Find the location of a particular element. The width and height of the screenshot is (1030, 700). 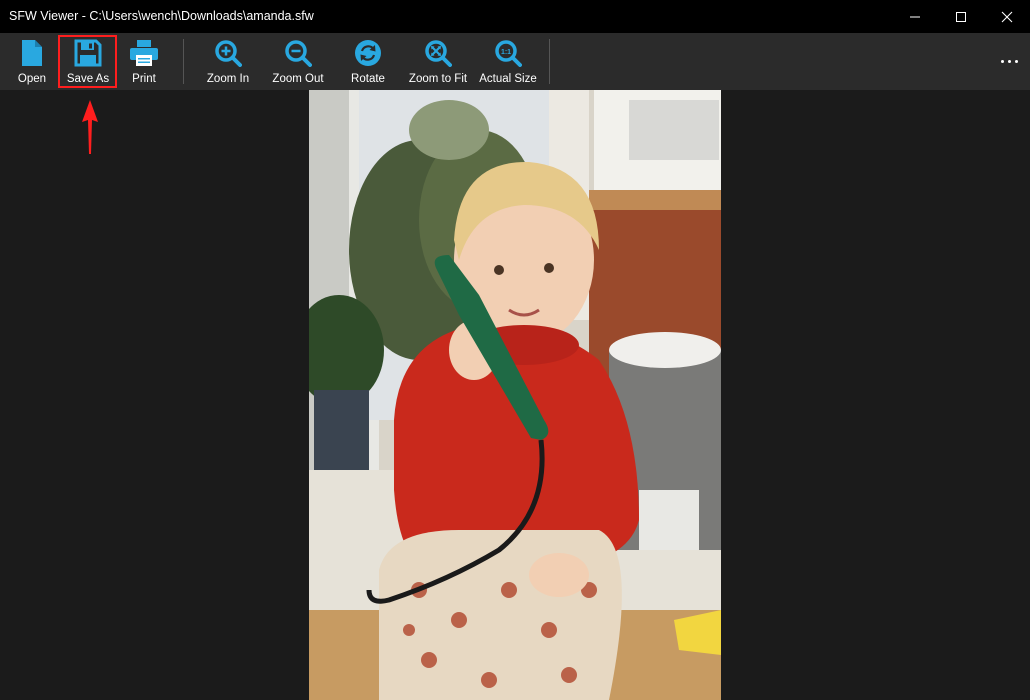

print-label: Print is located at coordinates (144, 79).